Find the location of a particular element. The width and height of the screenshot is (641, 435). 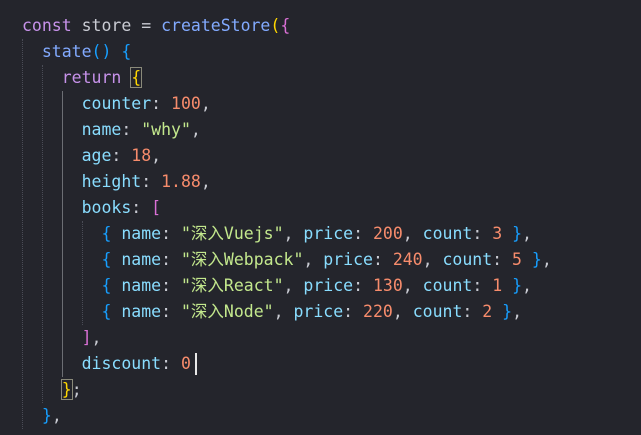

code-token: 220 is located at coordinates (378, 311).